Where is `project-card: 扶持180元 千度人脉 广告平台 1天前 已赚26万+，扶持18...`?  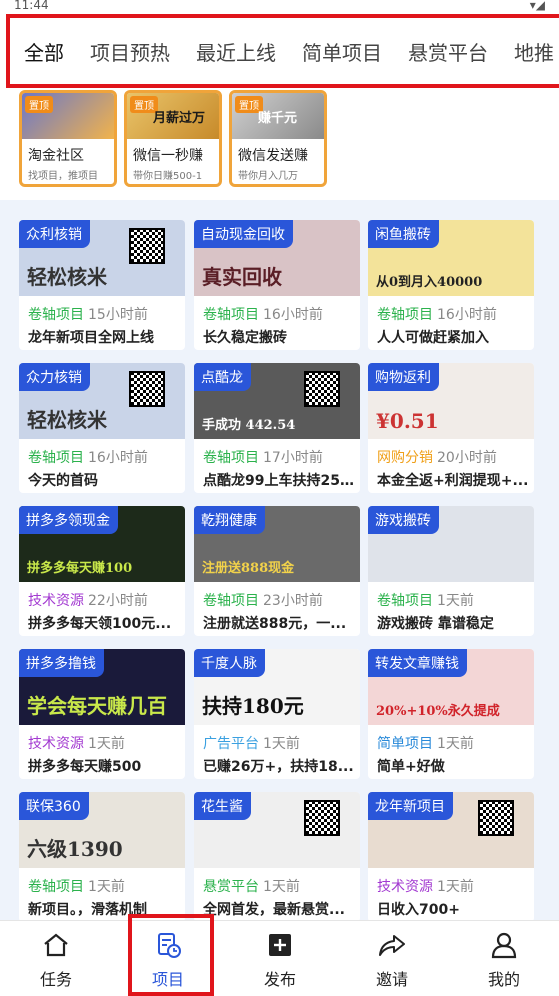 project-card: 扶持180元 千度人脉 广告平台 1天前 已赚26万+，扶持18... is located at coordinates (277, 714).